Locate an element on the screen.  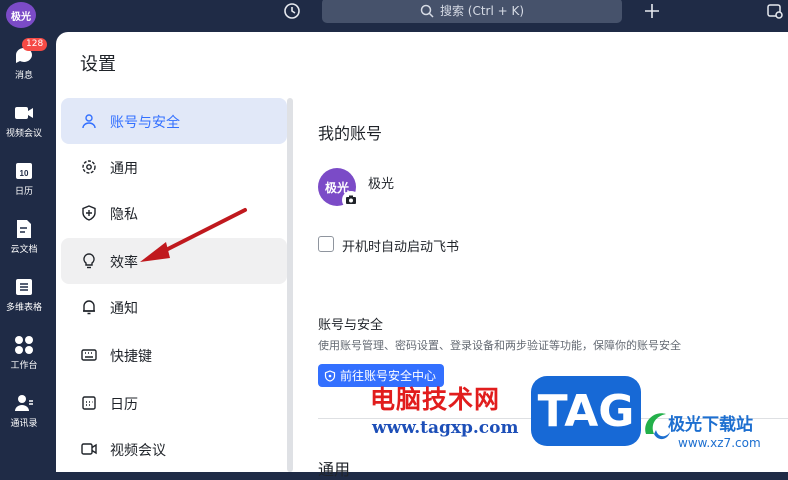
rail-item-workplace: 工作台 is located at coordinates (24, 352).